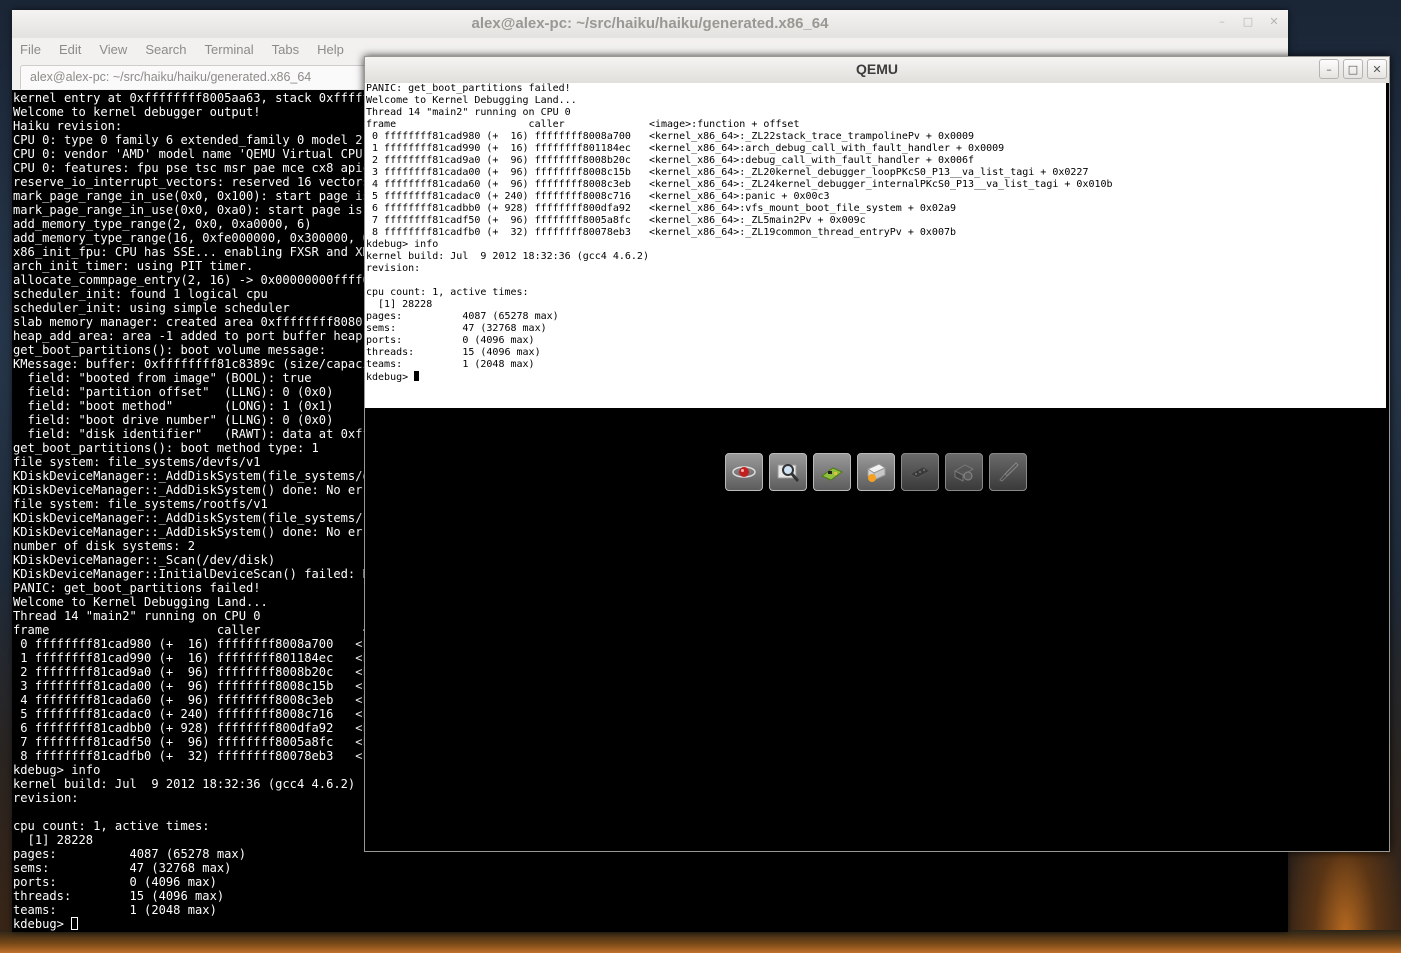 The image size is (1401, 953). Describe the element at coordinates (129, 854) in the screenshot. I see `terminal-line: pages: 4087 (65278 max)` at that location.